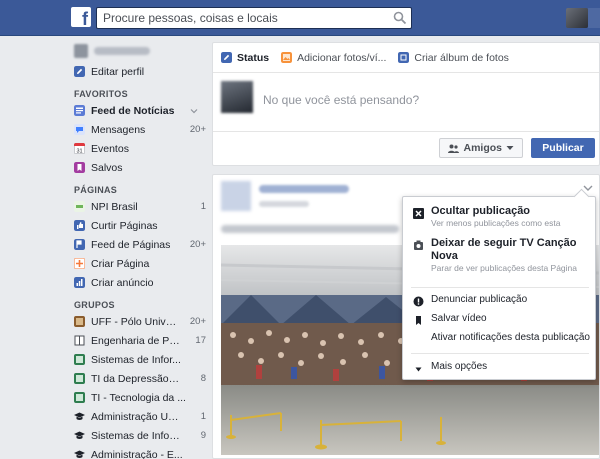  What do you see at coordinates (341, 100) in the screenshot?
I see `status-input-placeholder: No que você está pensando?` at bounding box center [341, 100].